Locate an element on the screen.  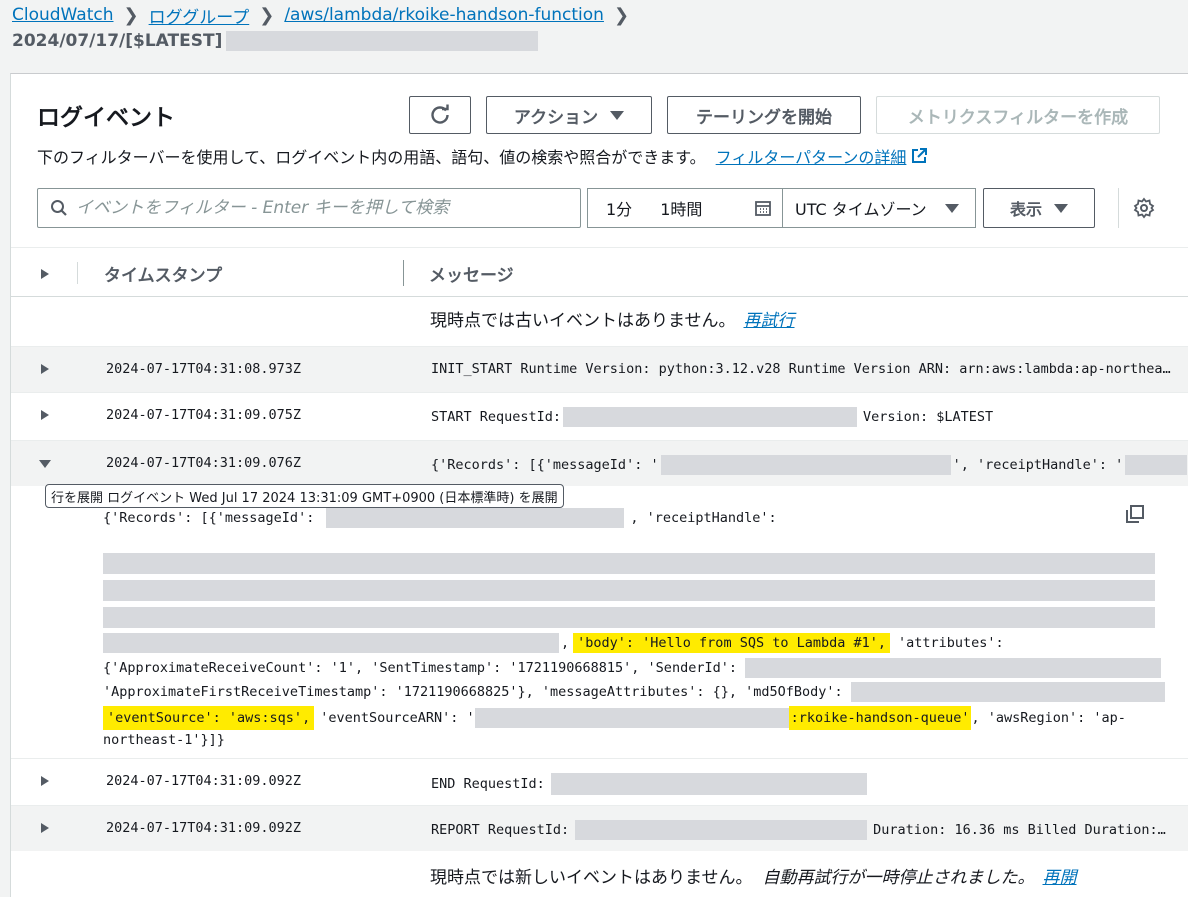
external-link-icon is located at coordinates (920, 155).